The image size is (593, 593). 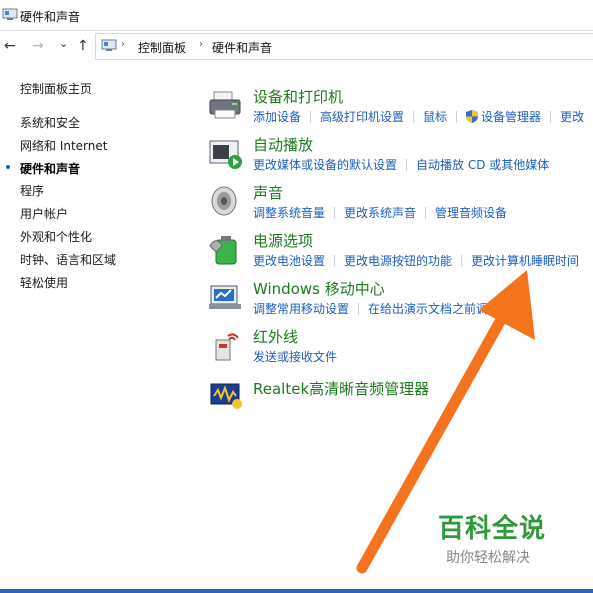 I want to click on sidebar-item-label: 硬件和声音, so click(x=50, y=169).